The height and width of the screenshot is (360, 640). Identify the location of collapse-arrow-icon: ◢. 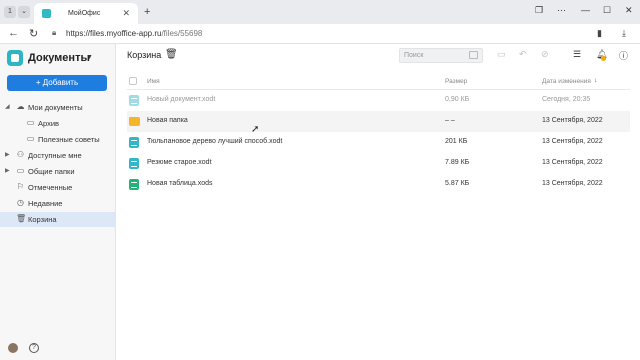
(7, 106).